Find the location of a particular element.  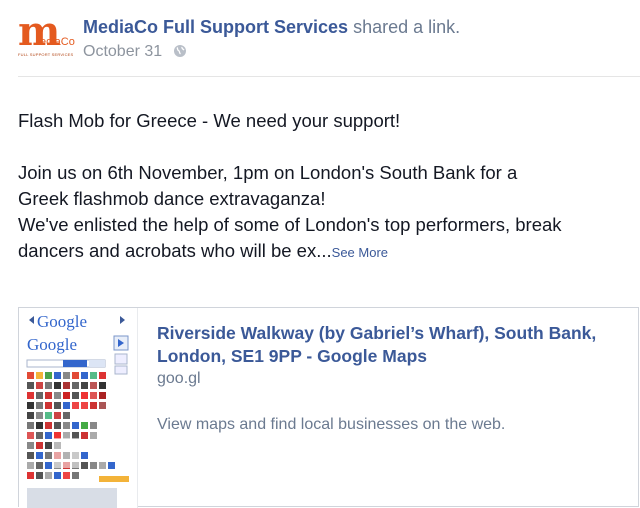

post-timestamp: October 31 is located at coordinates (122, 51).